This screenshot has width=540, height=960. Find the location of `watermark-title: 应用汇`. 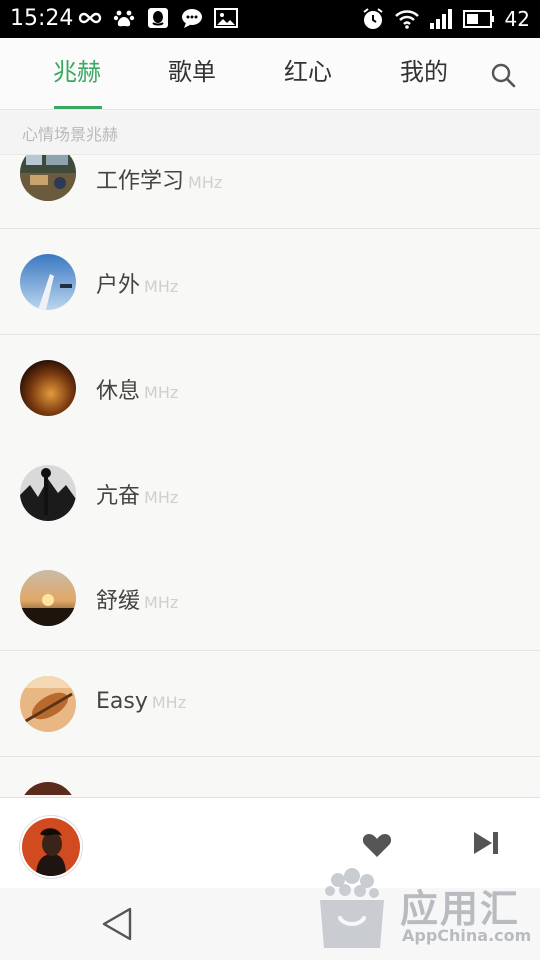

watermark-title: 应用汇 is located at coordinates (460, 909).